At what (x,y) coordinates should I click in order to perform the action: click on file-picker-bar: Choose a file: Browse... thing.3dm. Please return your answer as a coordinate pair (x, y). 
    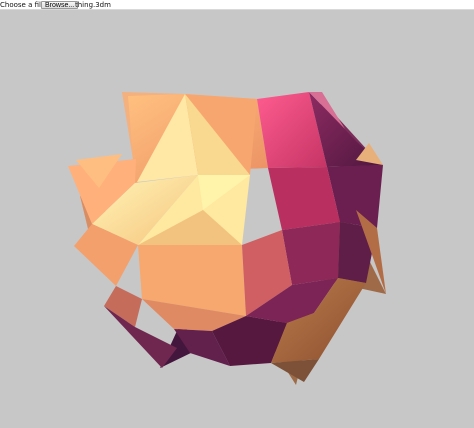
    Looking at the image, I should click on (237, 5).